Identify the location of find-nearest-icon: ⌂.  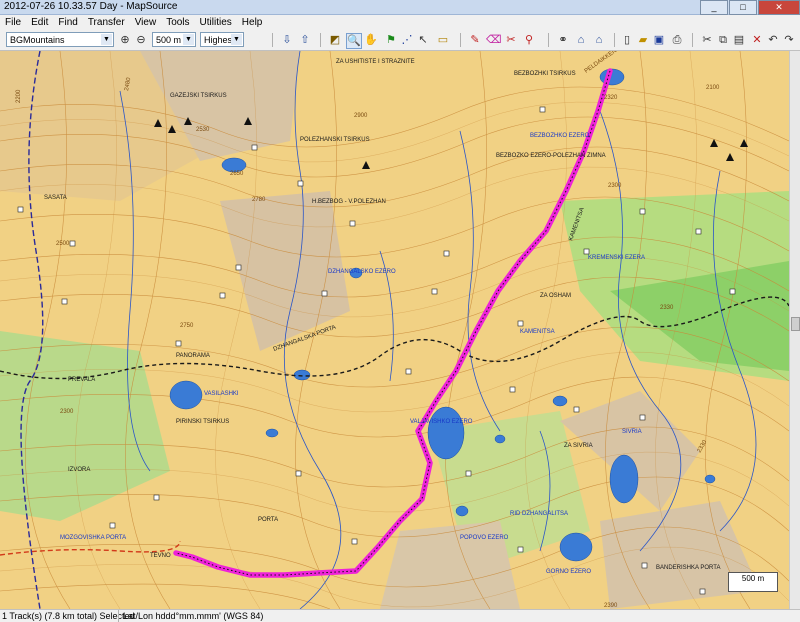
(581, 40).